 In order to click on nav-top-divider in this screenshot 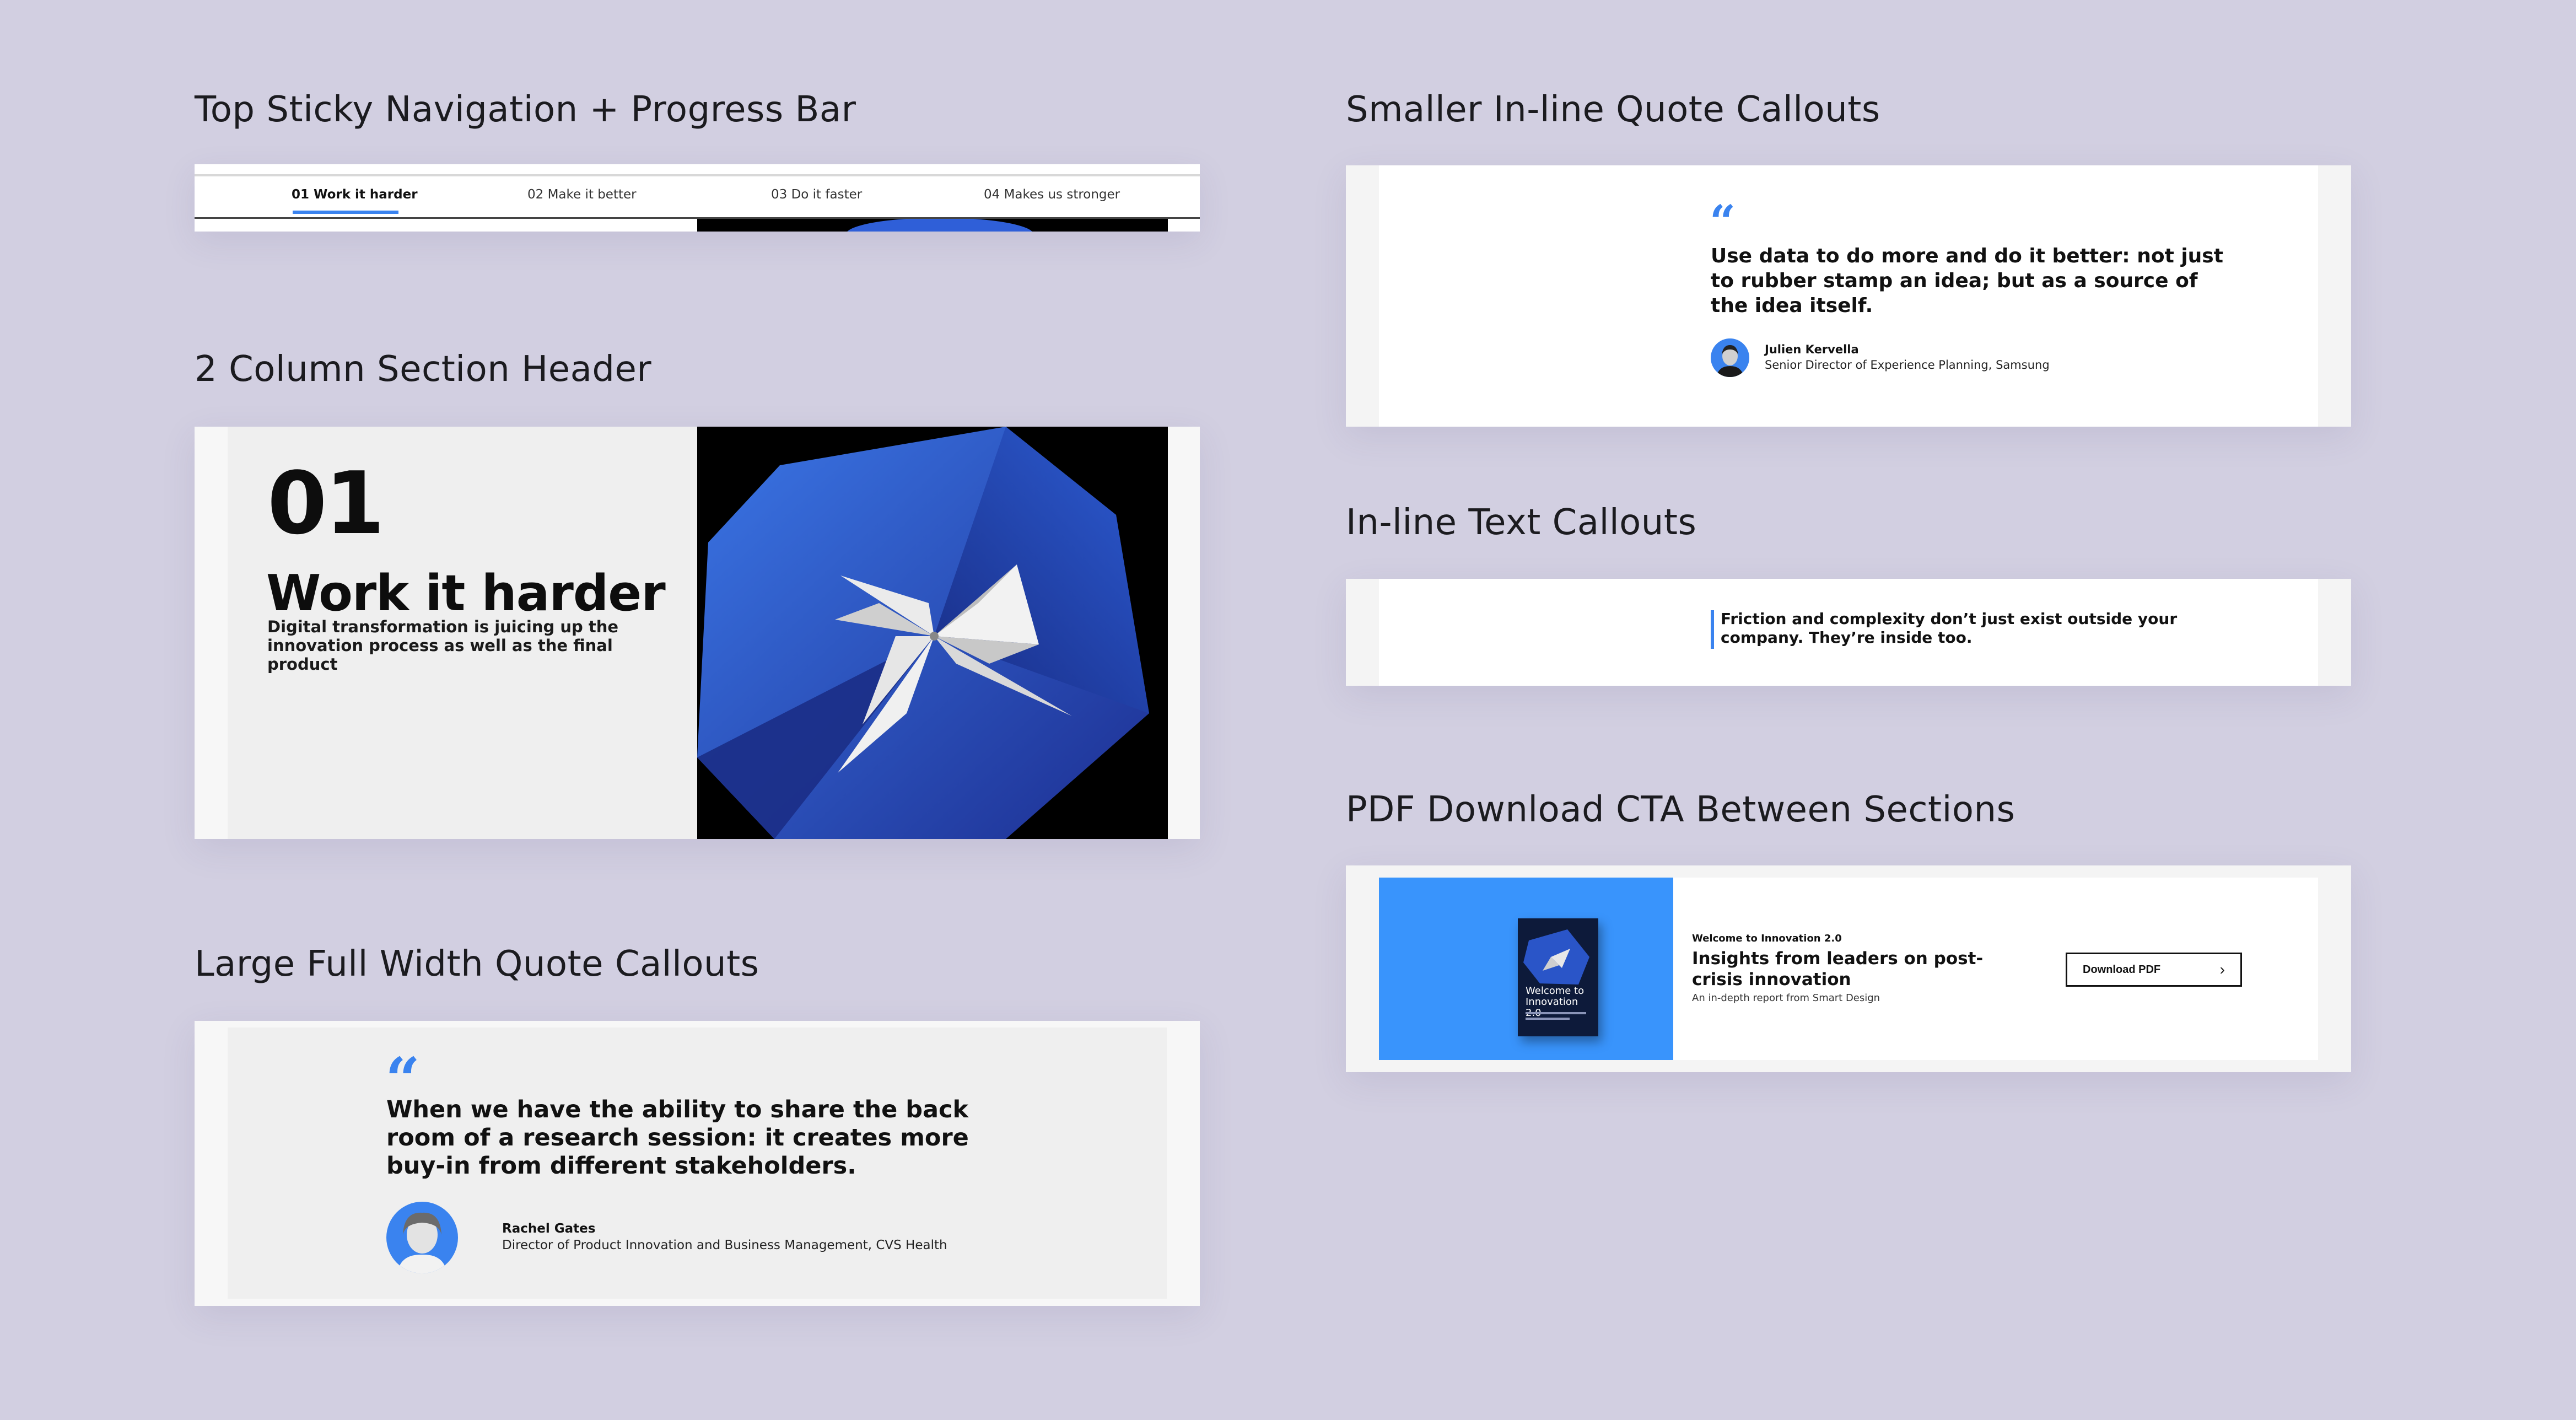, I will do `click(697, 175)`.